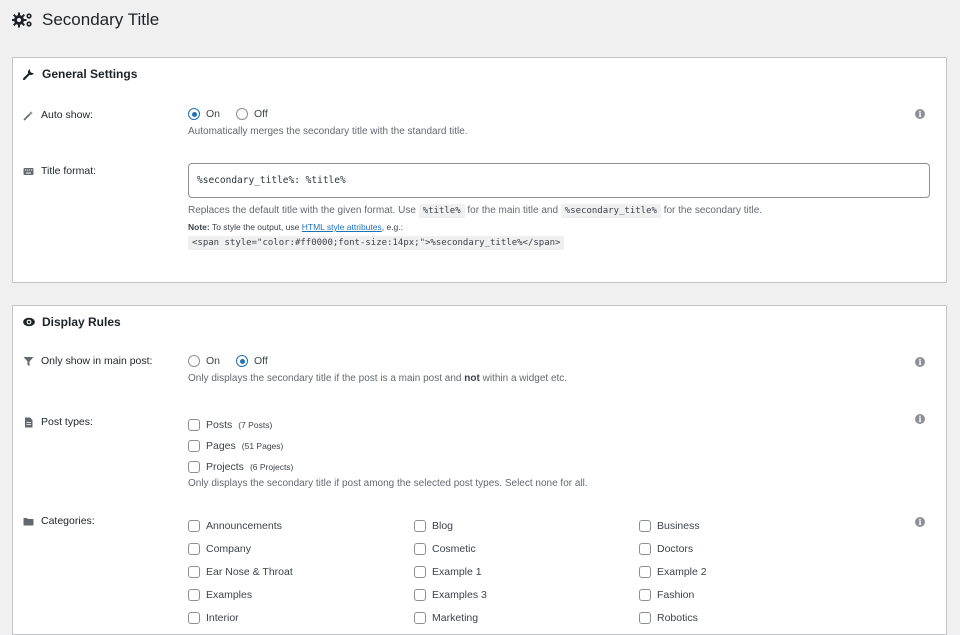 The height and width of the screenshot is (635, 960). Describe the element at coordinates (101, 19) in the screenshot. I see `page-title: Secondary Title` at that location.